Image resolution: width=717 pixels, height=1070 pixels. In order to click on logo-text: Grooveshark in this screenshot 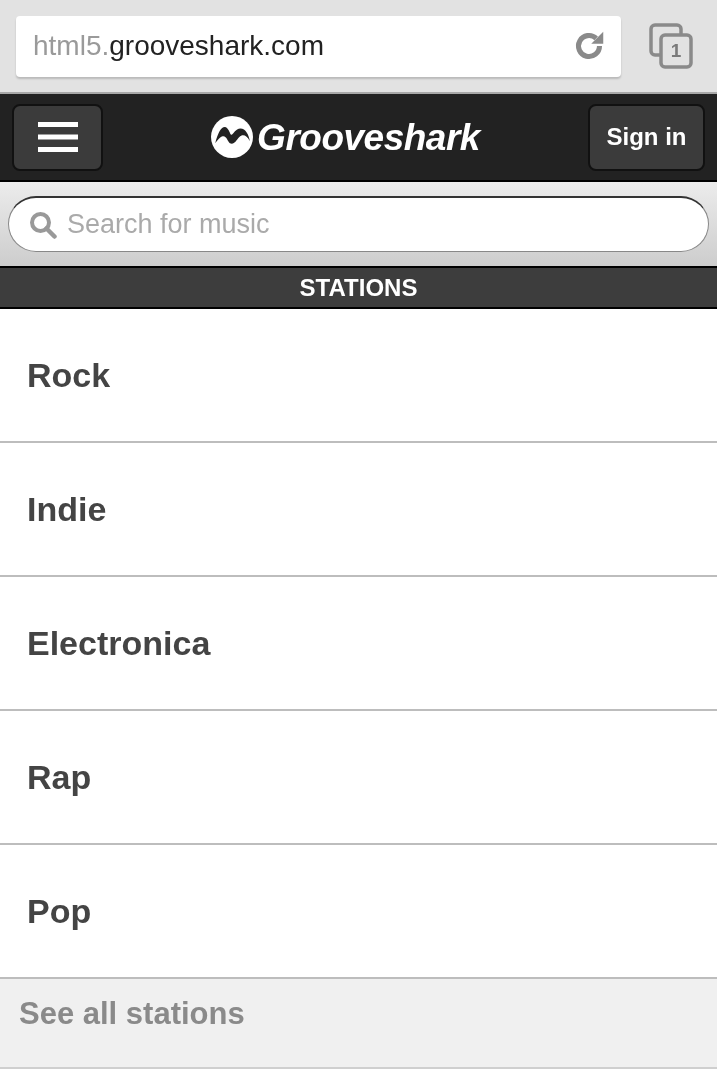, I will do `click(368, 137)`.